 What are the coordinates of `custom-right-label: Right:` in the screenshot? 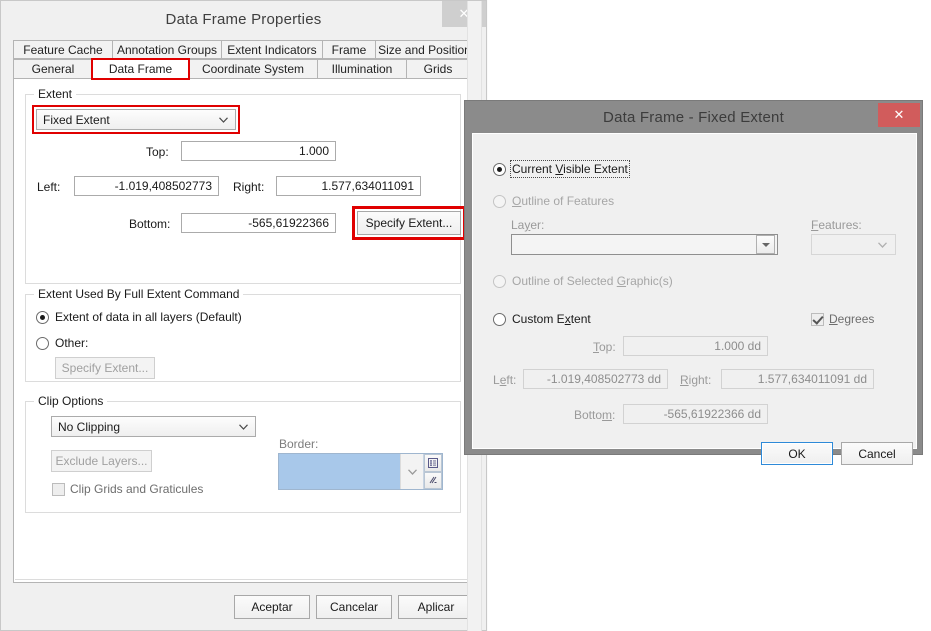 It's located at (696, 380).